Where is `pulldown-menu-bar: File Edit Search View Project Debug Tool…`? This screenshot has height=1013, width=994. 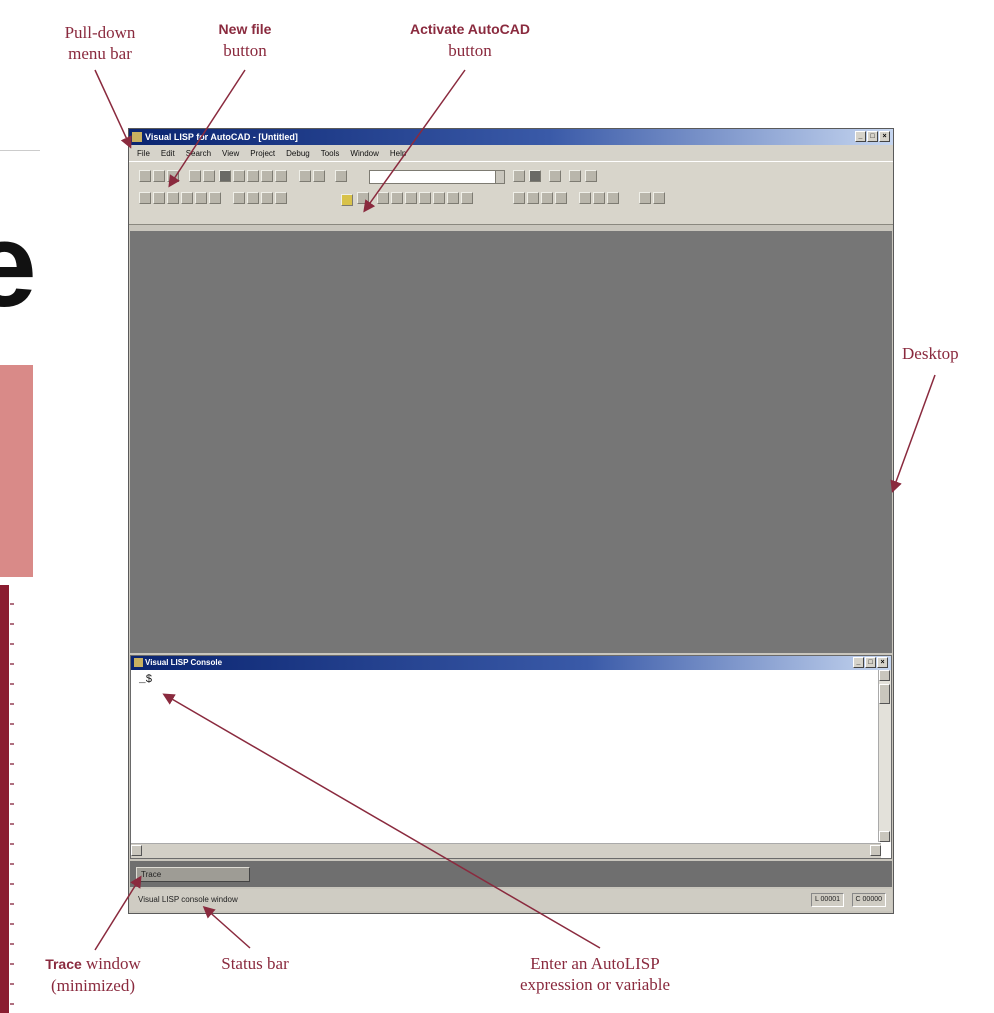
pulldown-menu-bar: File Edit Search View Project Debug Tool… is located at coordinates (511, 153).